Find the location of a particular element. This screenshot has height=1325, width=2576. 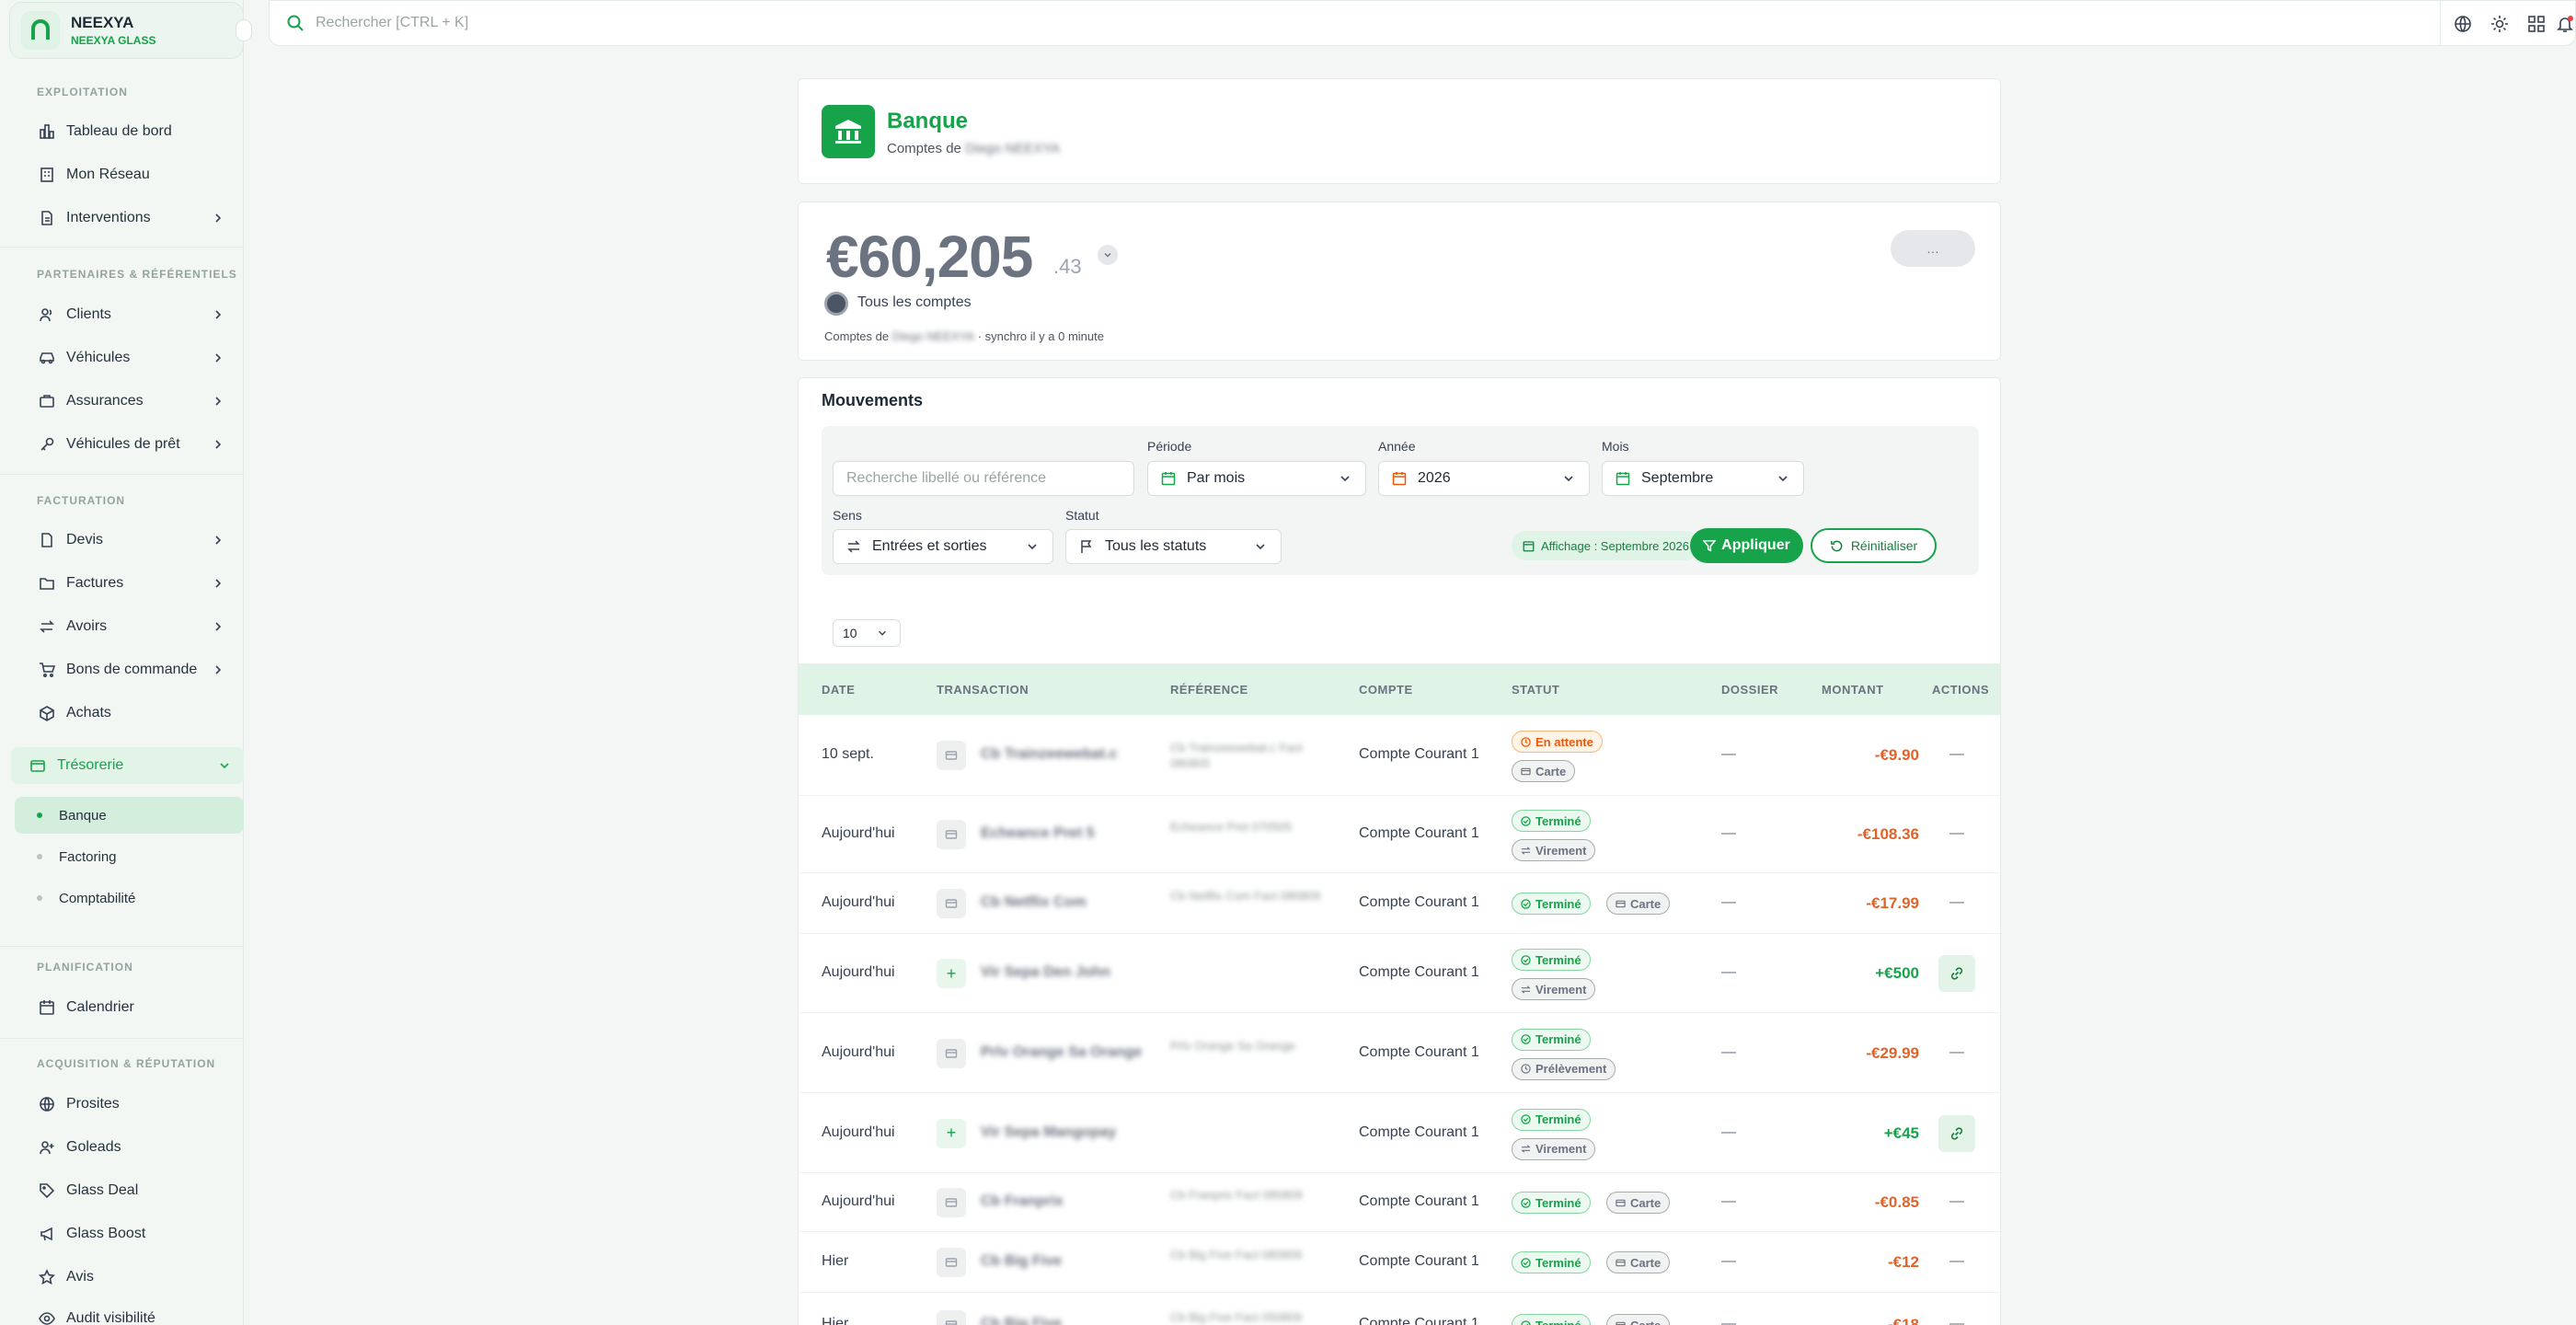

sidebar-item-factures: Factures is located at coordinates (131, 583).